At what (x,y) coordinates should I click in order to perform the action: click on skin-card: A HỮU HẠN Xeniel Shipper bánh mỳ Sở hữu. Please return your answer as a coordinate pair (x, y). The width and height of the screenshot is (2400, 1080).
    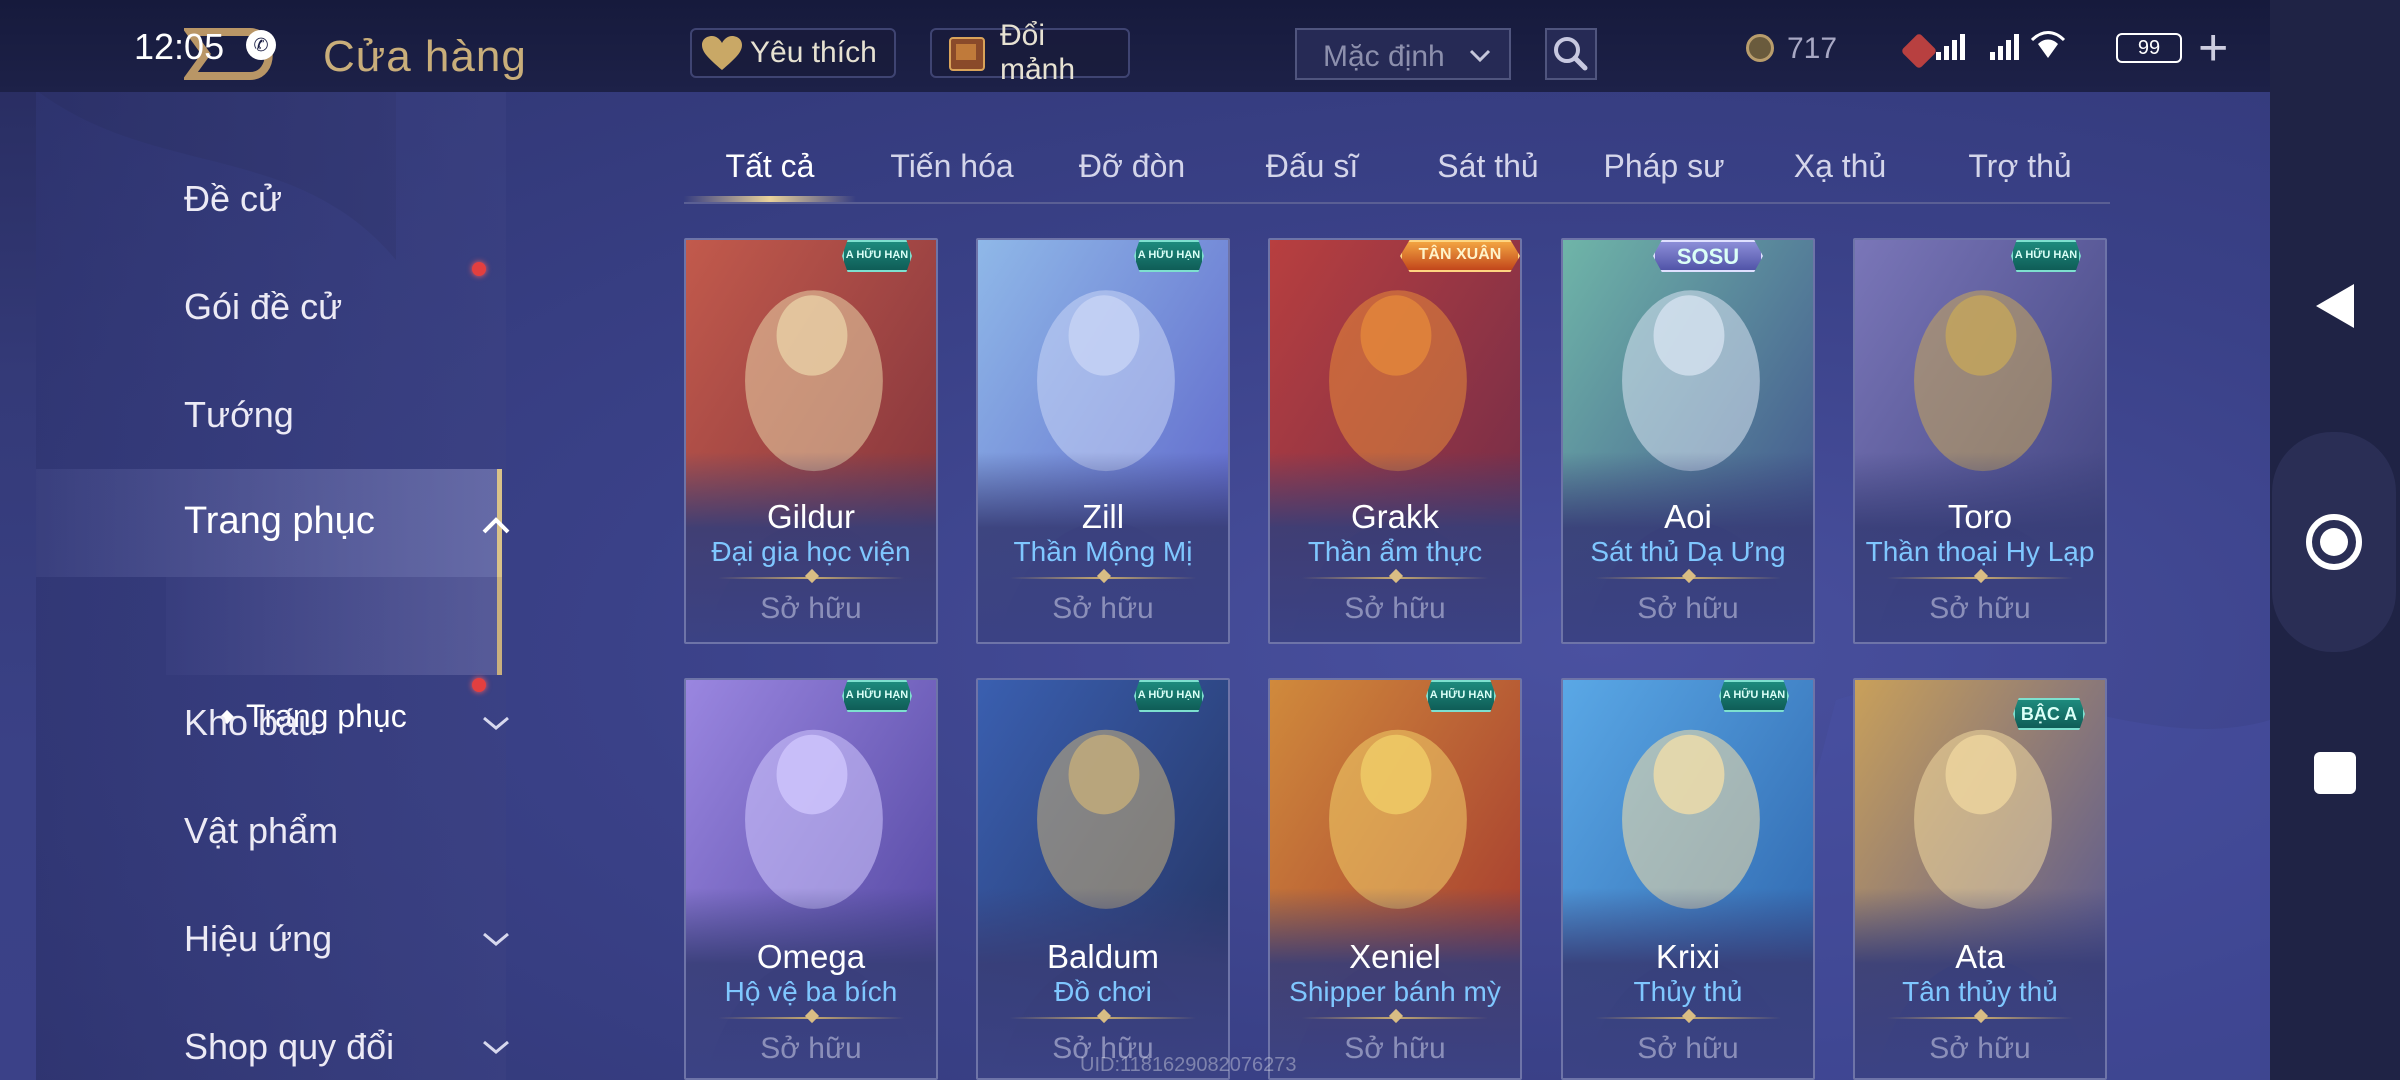
    Looking at the image, I should click on (1395, 879).